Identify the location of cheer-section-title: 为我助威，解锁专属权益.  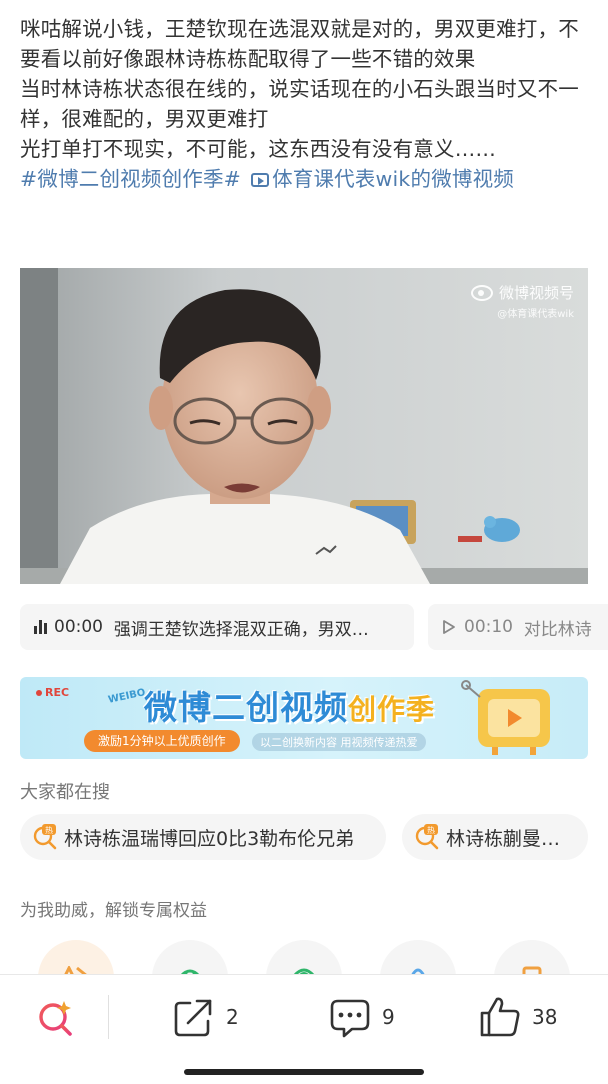
(113, 911).